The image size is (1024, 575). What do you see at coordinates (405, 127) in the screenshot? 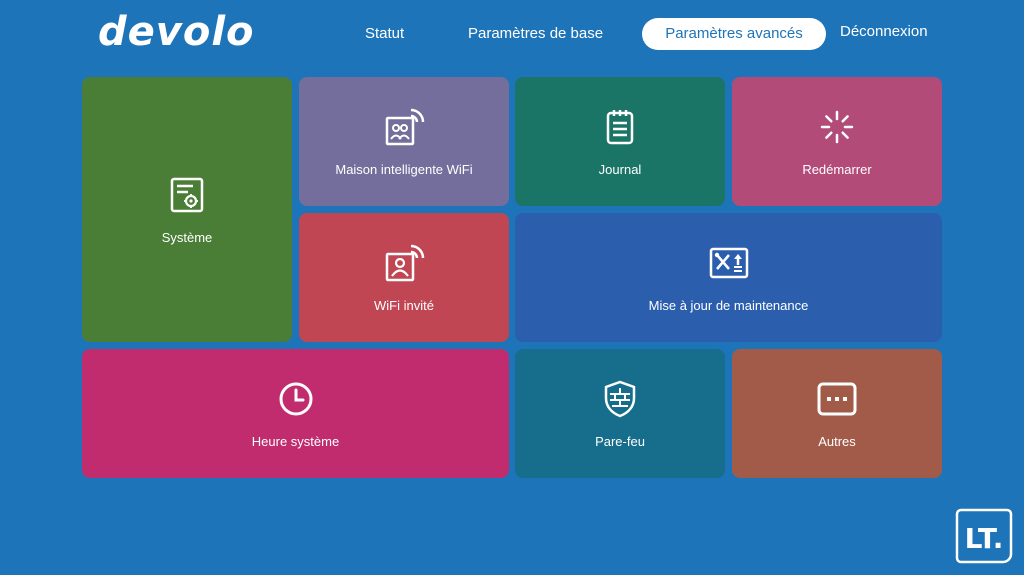
I see `smart-home-wifi-icon` at bounding box center [405, 127].